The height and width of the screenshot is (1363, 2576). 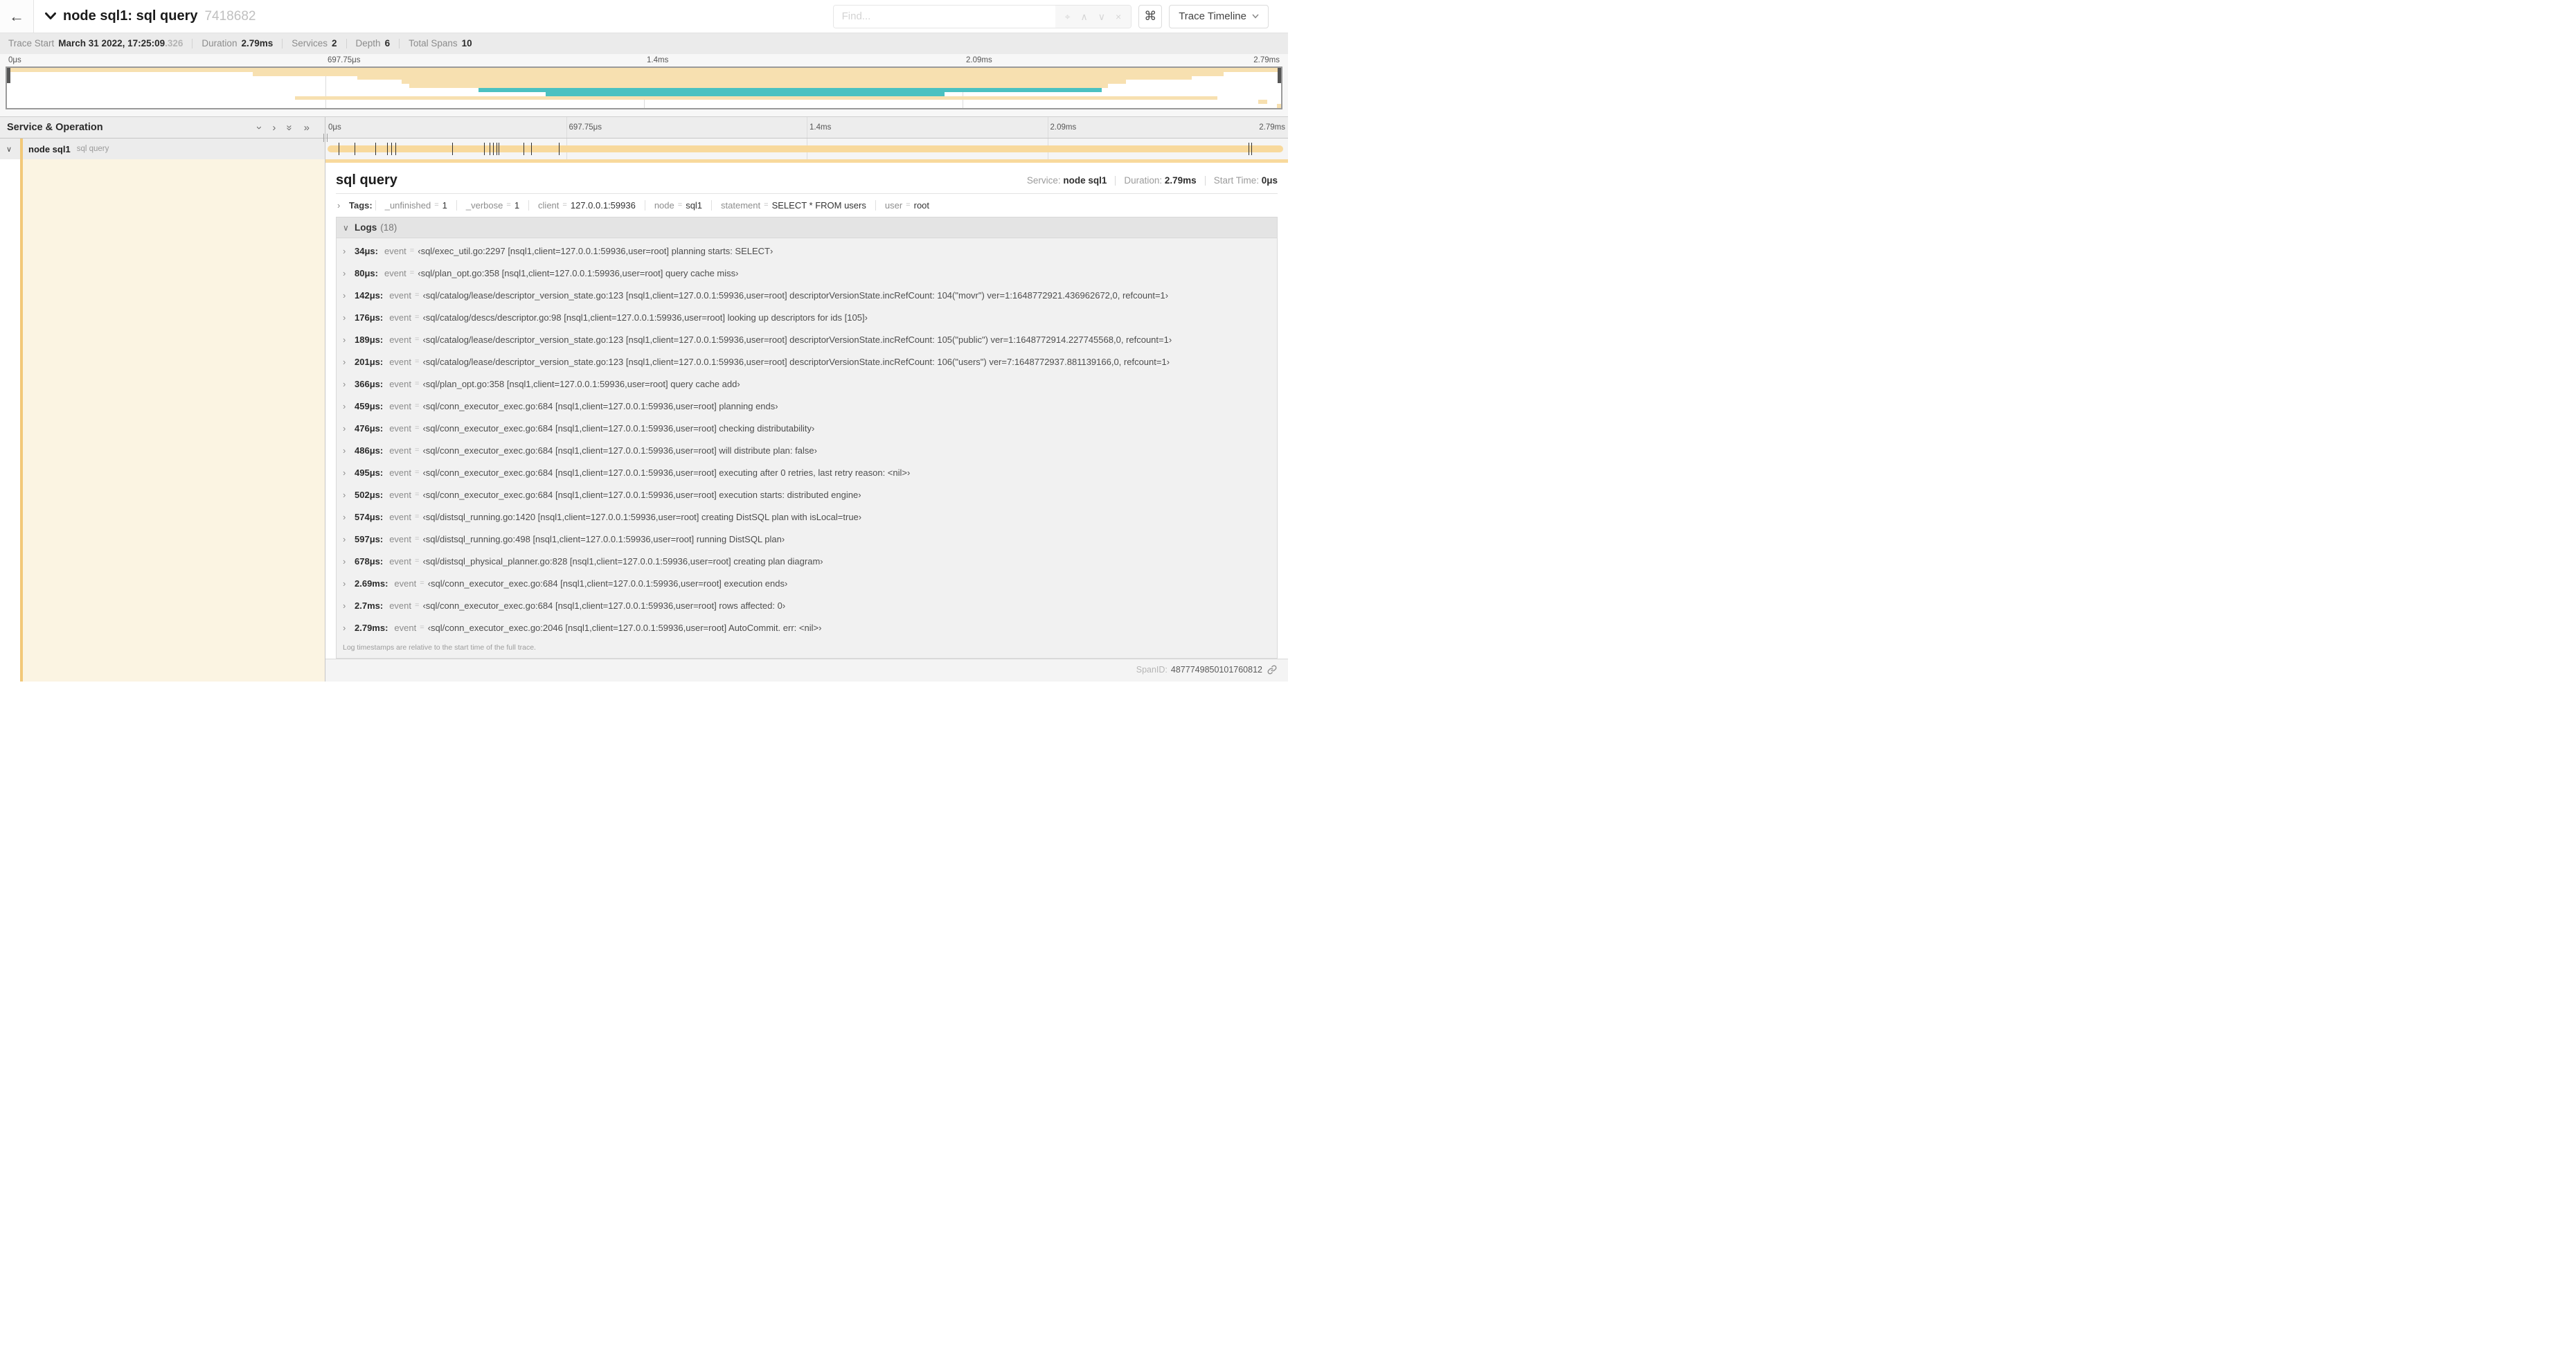 What do you see at coordinates (334, 43) in the screenshot?
I see `trace-info-value: 2` at bounding box center [334, 43].